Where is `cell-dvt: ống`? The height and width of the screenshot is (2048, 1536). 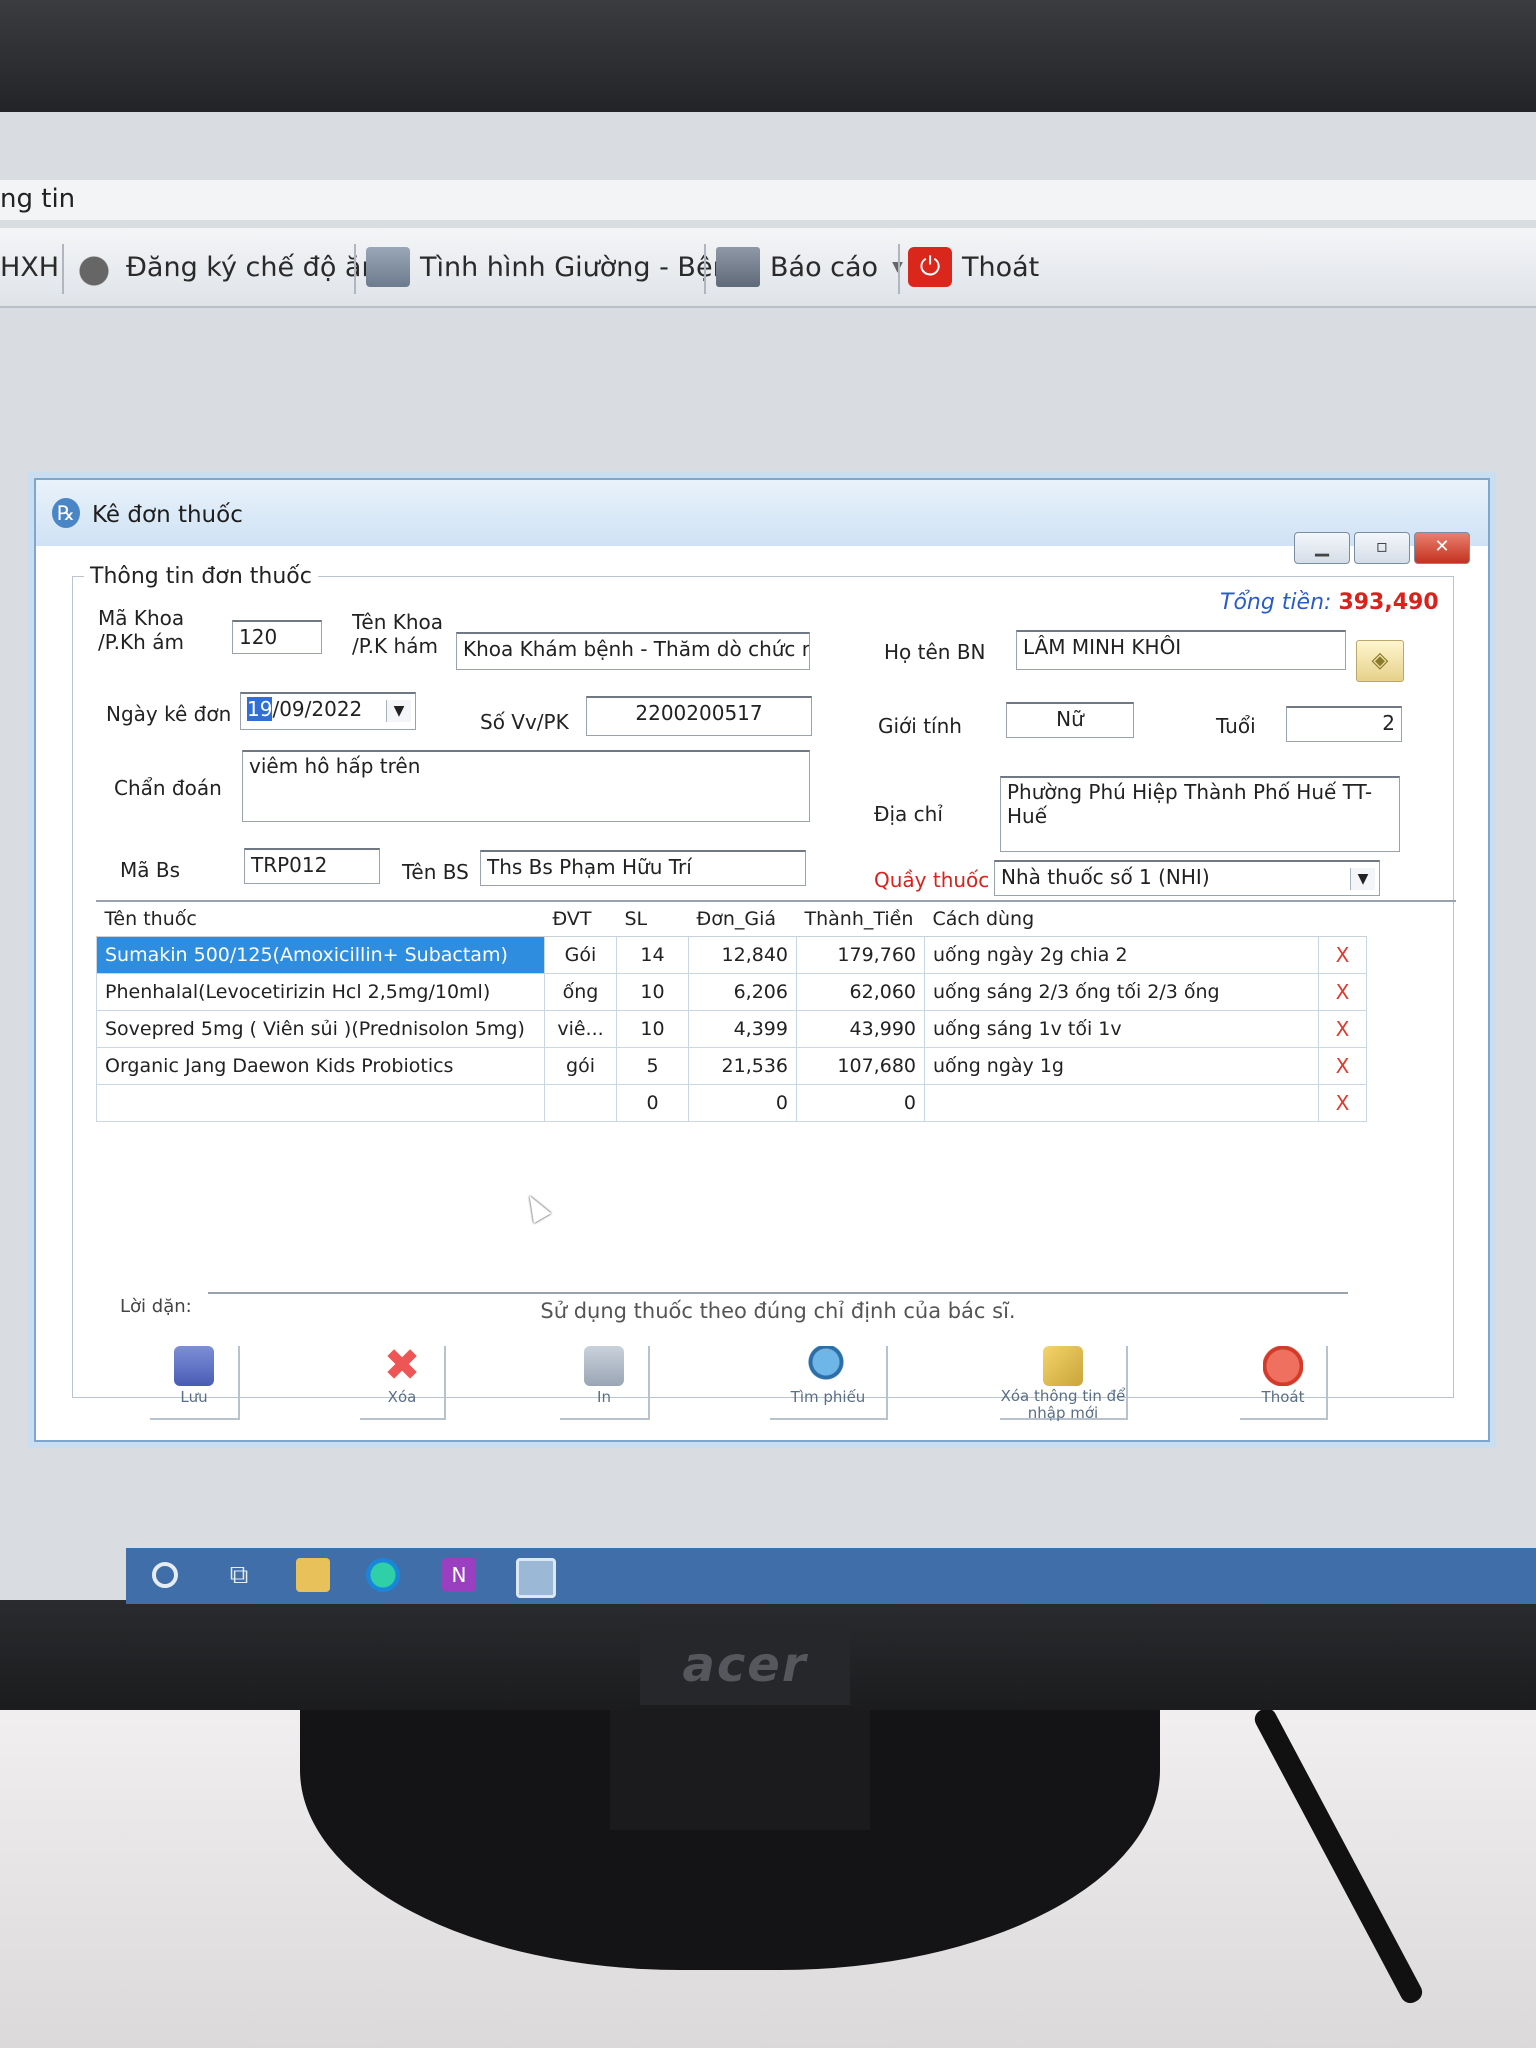
cell-dvt: ống is located at coordinates (580, 992).